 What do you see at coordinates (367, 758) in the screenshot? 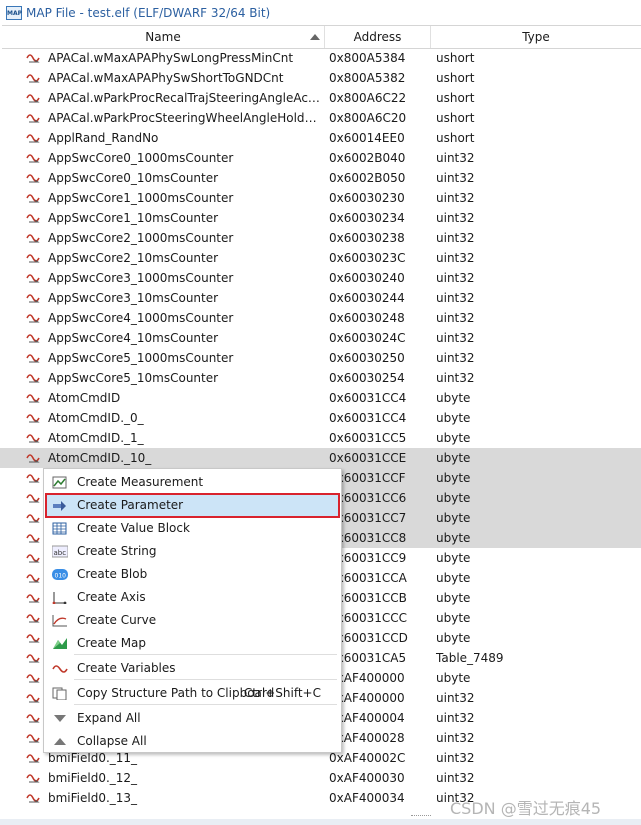
I see `row-address: 0xAF40002C` at bounding box center [367, 758].